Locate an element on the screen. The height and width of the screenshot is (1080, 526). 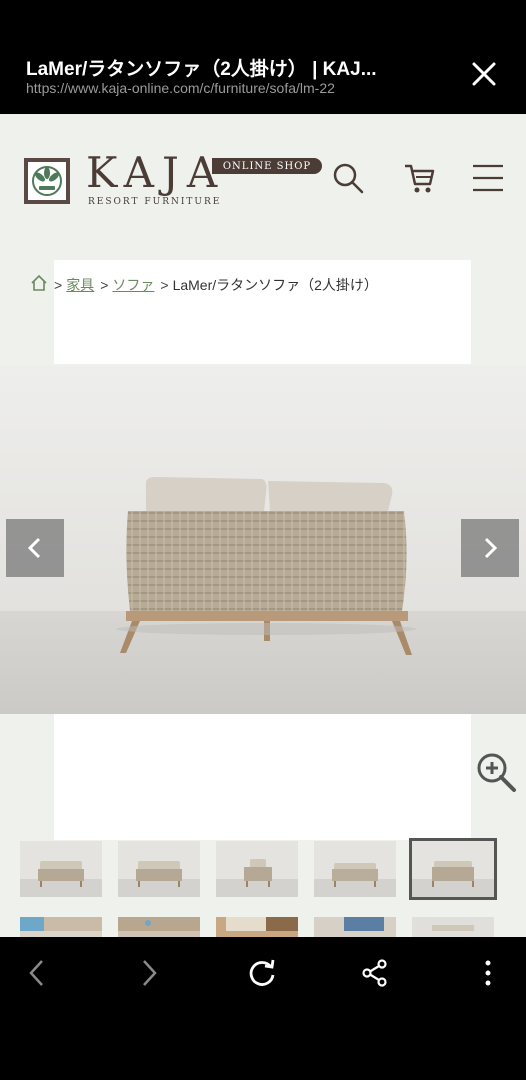
online-shop-badge: ONLINE SHOP is located at coordinates (267, 166).